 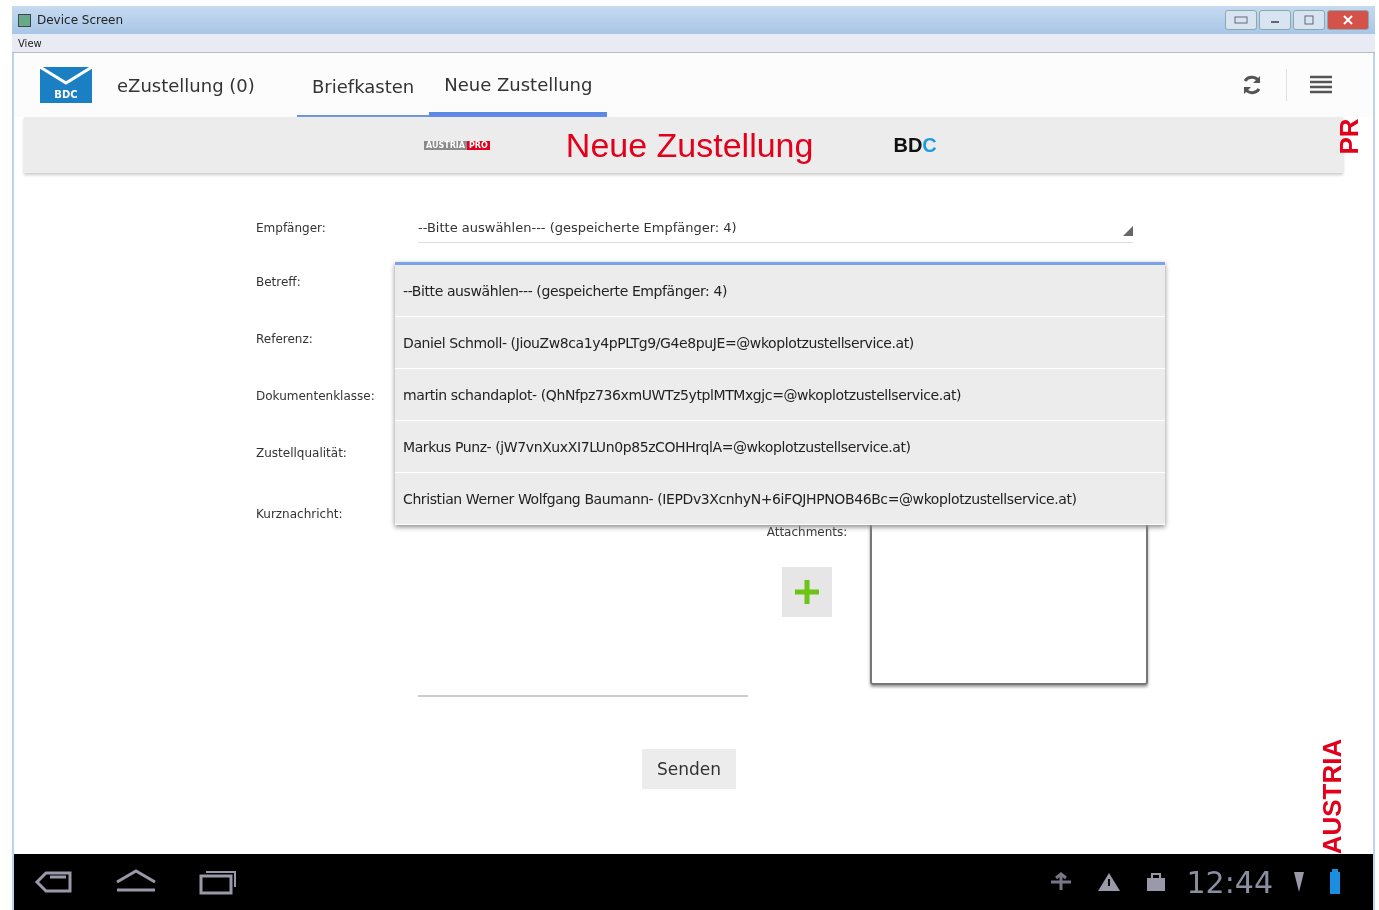 I want to click on maximize-icon, so click(x=1309, y=20).